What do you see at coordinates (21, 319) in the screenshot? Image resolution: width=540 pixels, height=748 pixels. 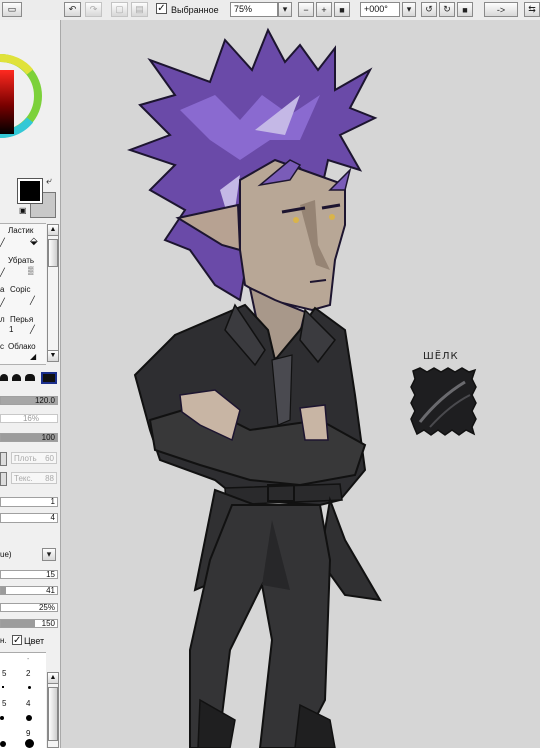 I see `tool-pen-label: Перья` at bounding box center [21, 319].